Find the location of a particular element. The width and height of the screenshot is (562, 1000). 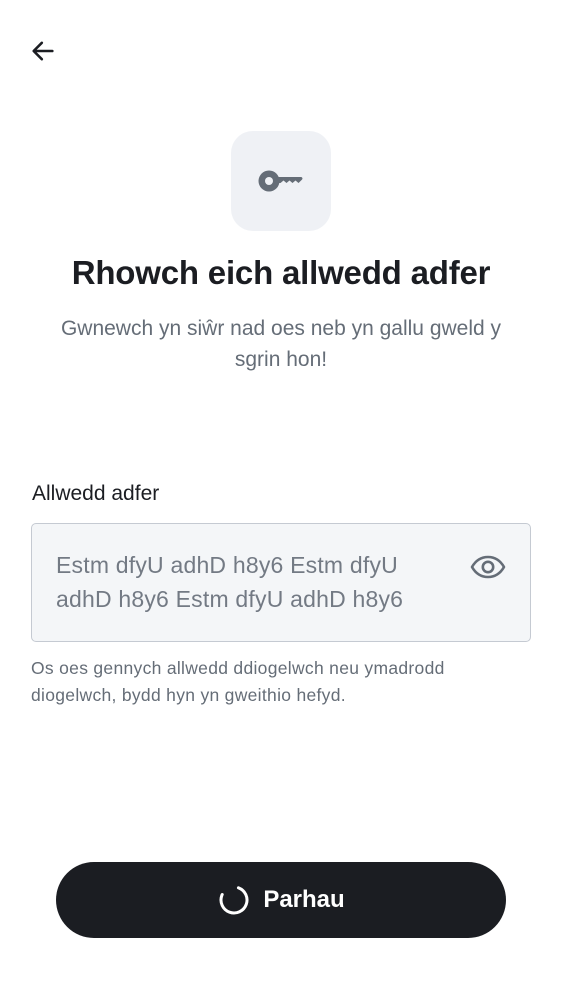

toggle-visibility-button is located at coordinates (488, 567).